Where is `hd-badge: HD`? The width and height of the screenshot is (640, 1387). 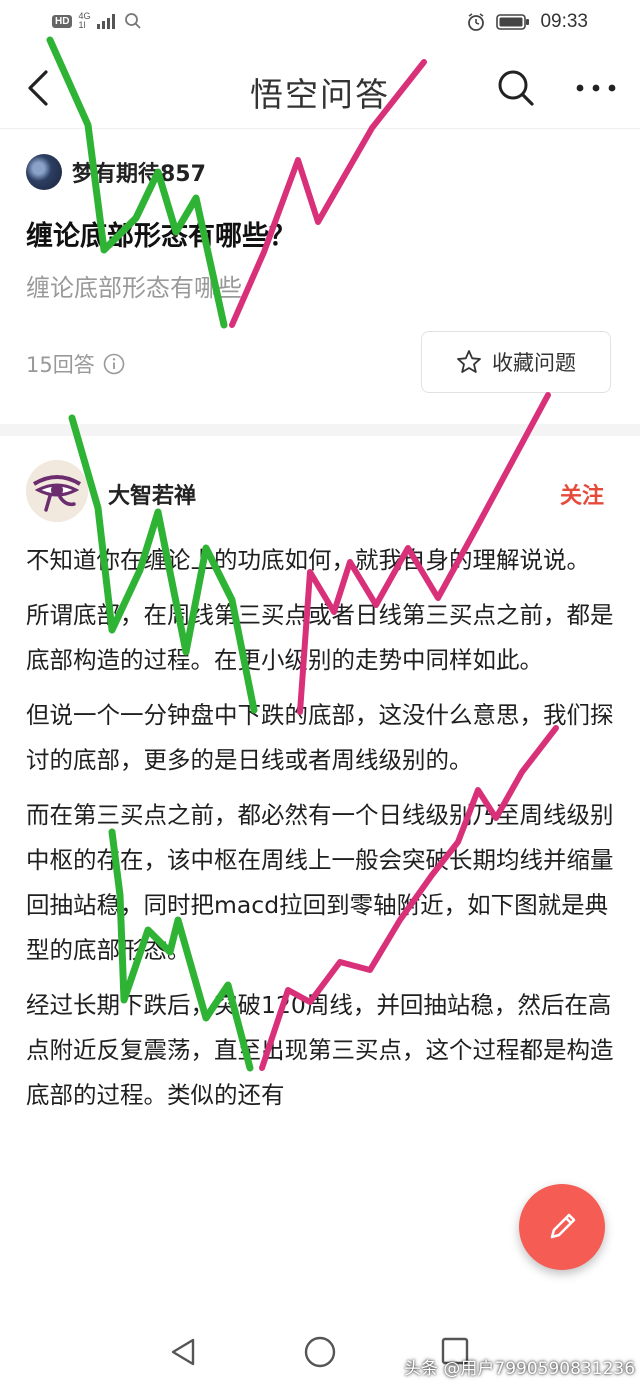 hd-badge: HD is located at coordinates (62, 21).